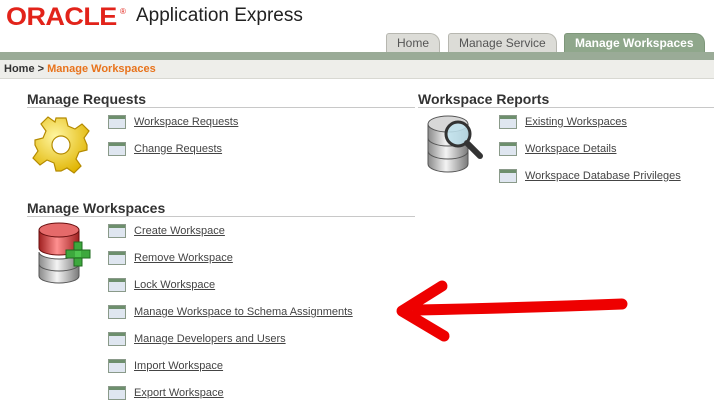  Describe the element at coordinates (502, 43) in the screenshot. I see `tab-manage-service: Manage Service` at that location.